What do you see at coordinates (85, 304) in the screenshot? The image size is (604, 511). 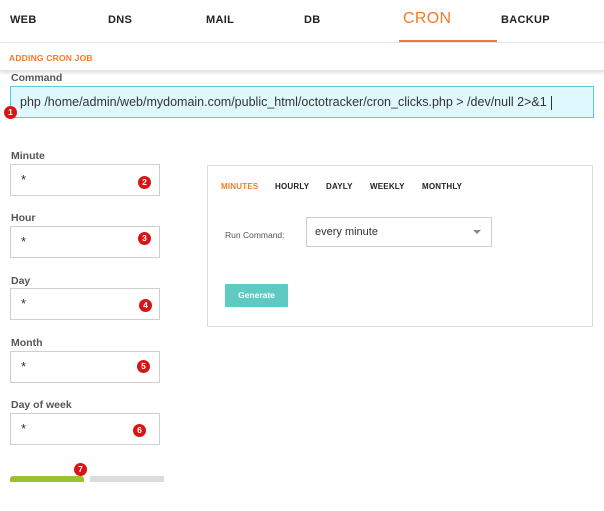 I see `day-input: *` at bounding box center [85, 304].